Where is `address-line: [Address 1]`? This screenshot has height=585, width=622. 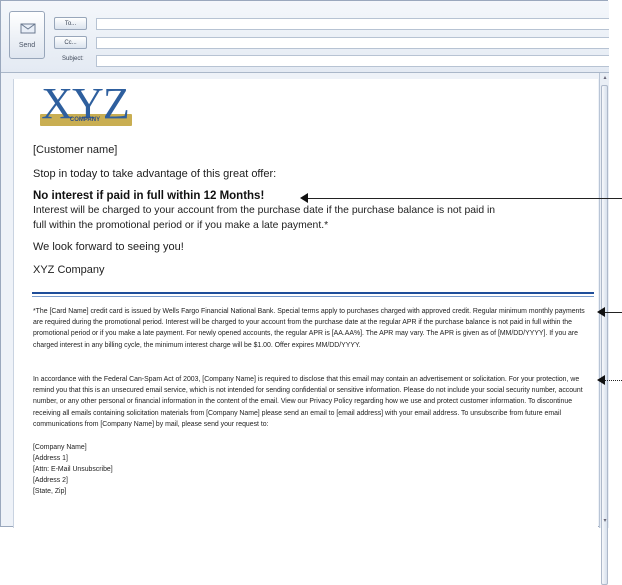
address-line: [Address 1] is located at coordinates (50, 458).